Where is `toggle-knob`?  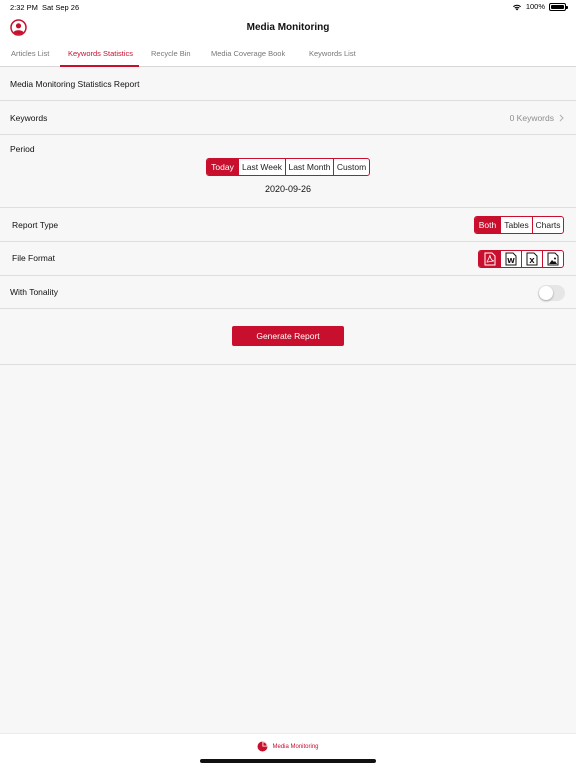
toggle-knob is located at coordinates (546, 293).